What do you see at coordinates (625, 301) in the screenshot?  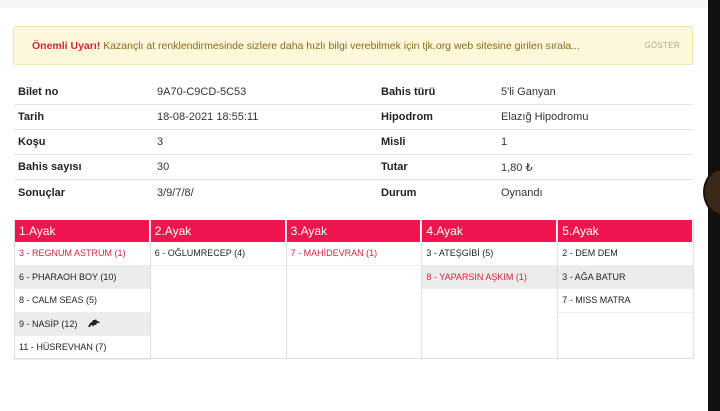 I see `horse-item: 7 - MISS MATRA` at bounding box center [625, 301].